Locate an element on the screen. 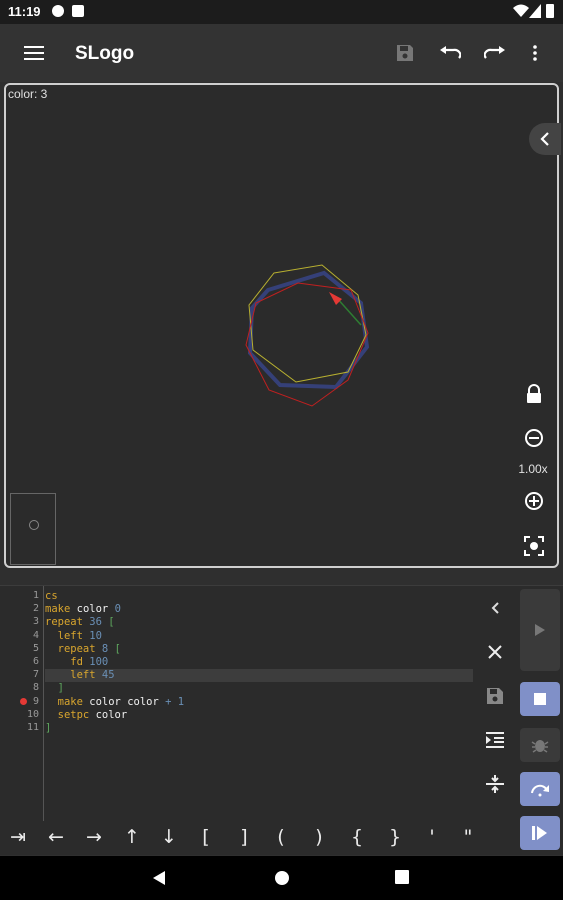 This screenshot has height=900, width=563. symbol-key: { is located at coordinates (357, 837).